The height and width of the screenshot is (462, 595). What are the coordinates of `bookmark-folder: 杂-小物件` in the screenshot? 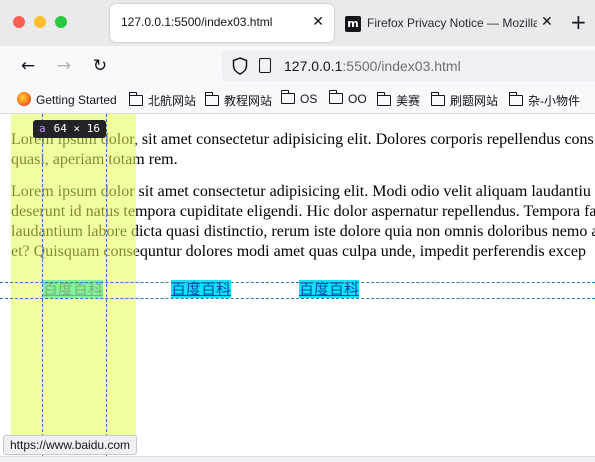 It's located at (544, 100).